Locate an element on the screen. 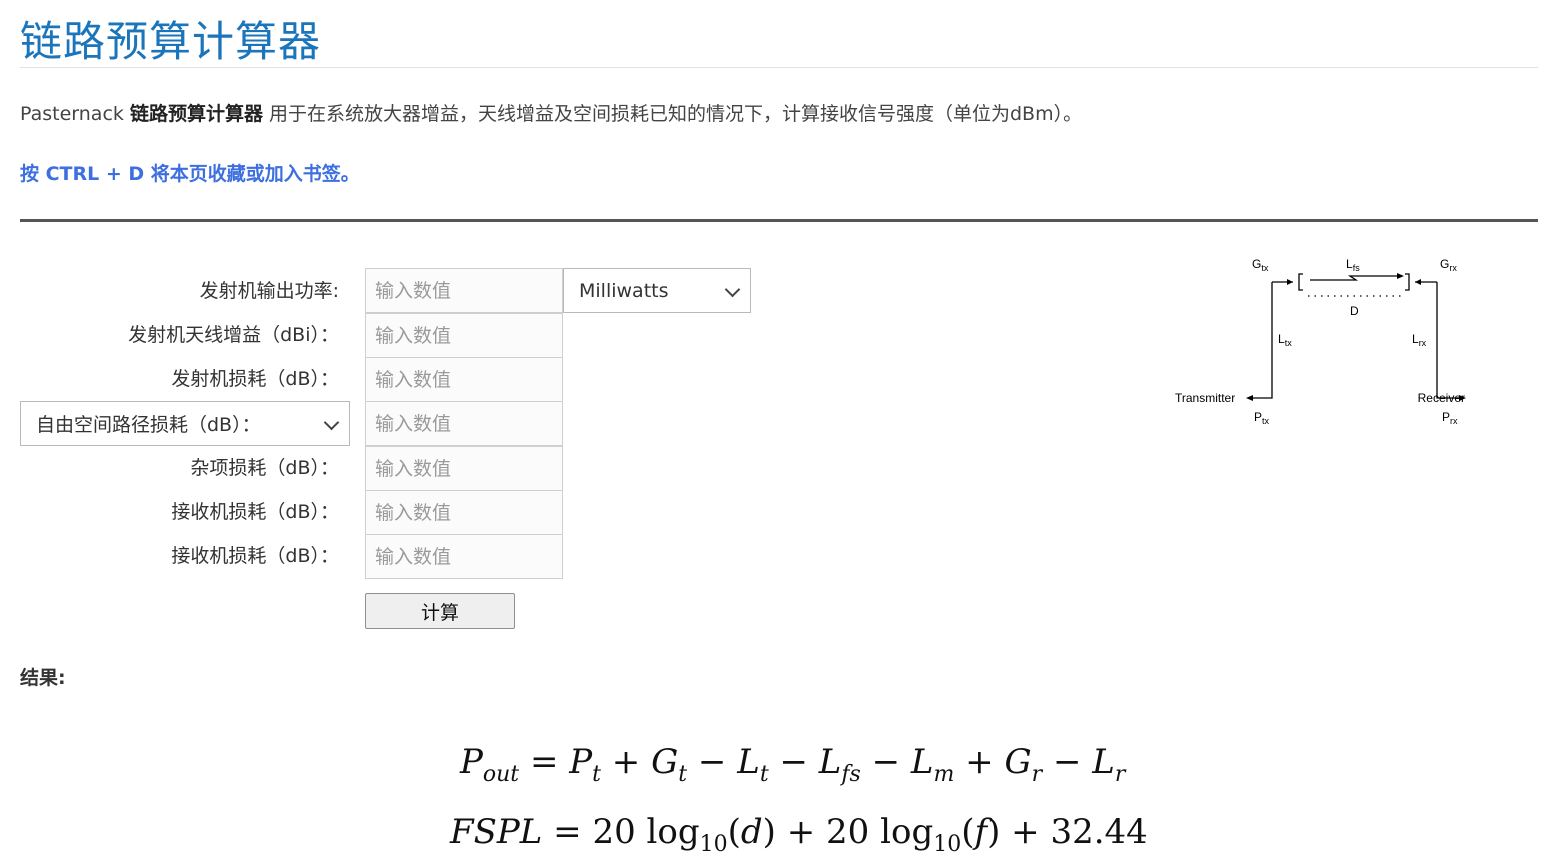 The image size is (1567, 867). lfs-label: Lfs is located at coordinates (1353, 265).